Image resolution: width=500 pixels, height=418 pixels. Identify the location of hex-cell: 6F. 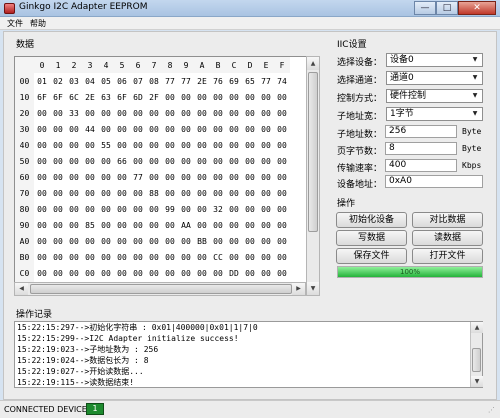
(42, 97).